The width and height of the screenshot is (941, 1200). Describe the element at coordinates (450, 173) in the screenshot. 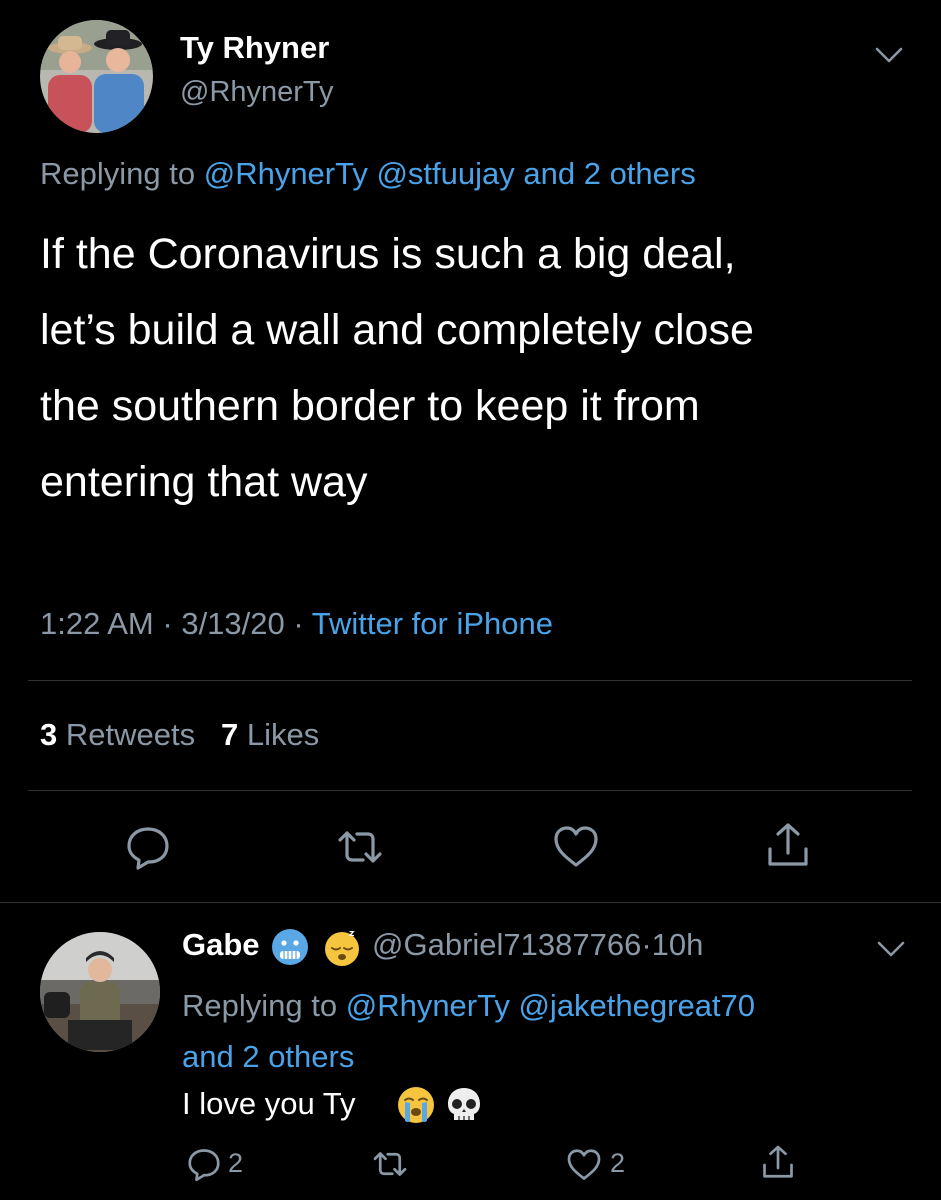

I see `replying-mentions: @RhynerTy @stfuujay and 2 others` at that location.